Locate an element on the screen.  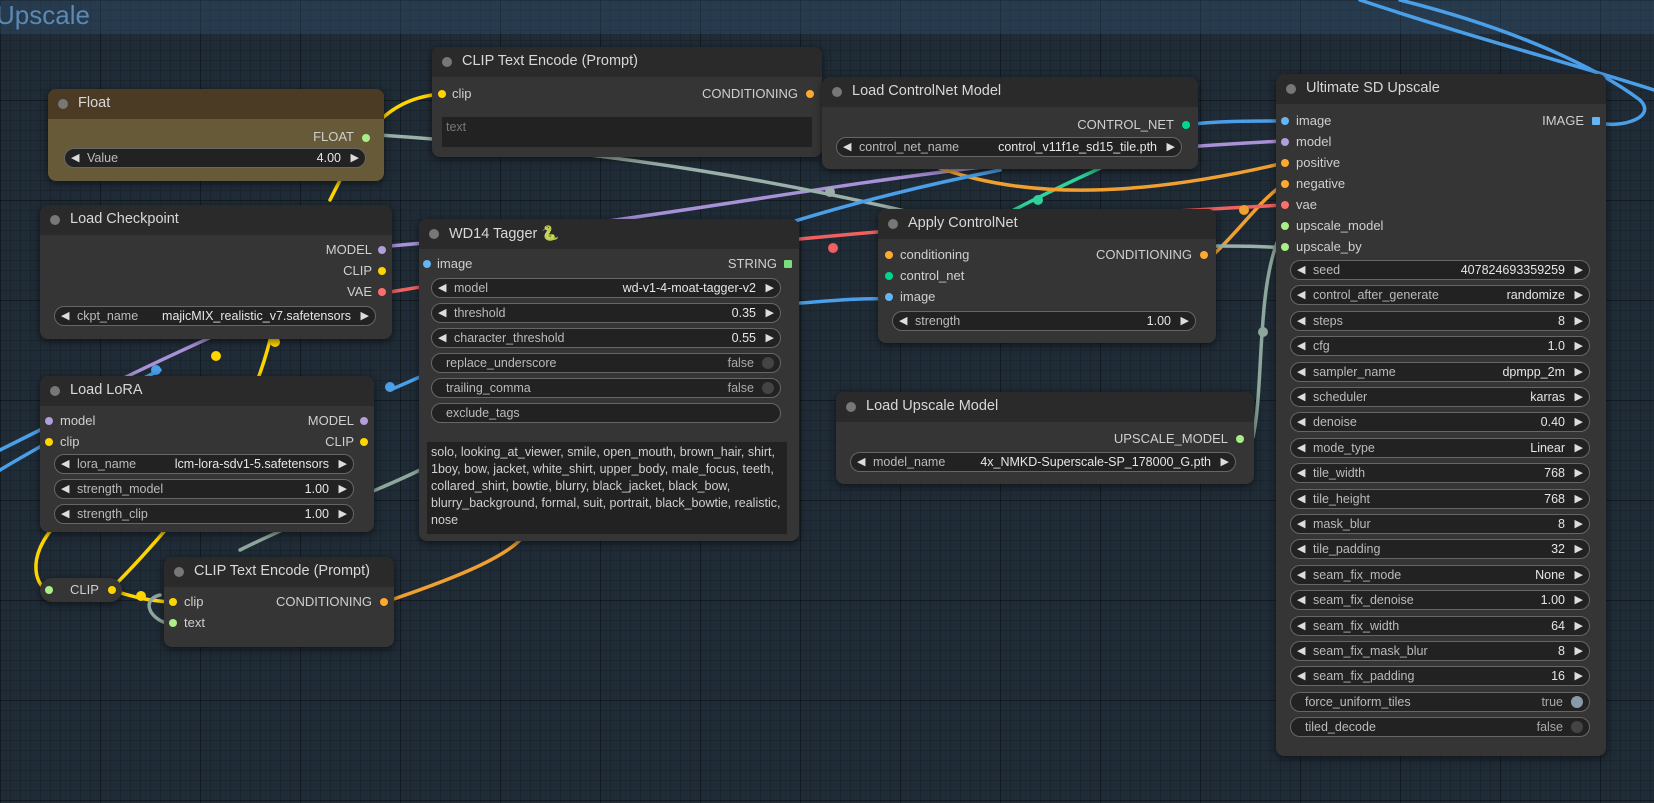
output-dot-control-net is located at coordinates (1186, 125).